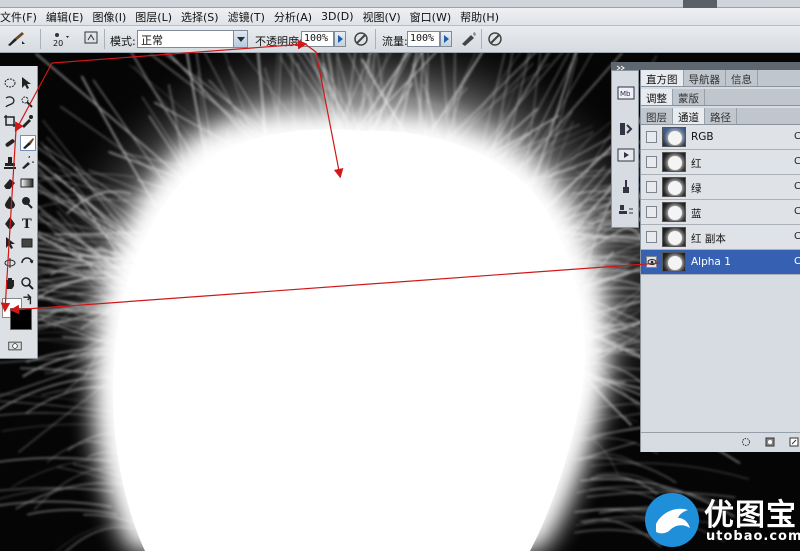 This screenshot has width=800, height=551. What do you see at coordinates (446, 39) in the screenshot?
I see `flow-slider-button` at bounding box center [446, 39].